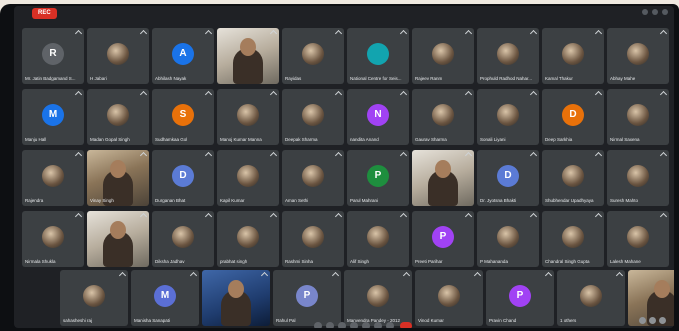  Describe the element at coordinates (406, 325) in the screenshot. I see `end-call-button` at that location.